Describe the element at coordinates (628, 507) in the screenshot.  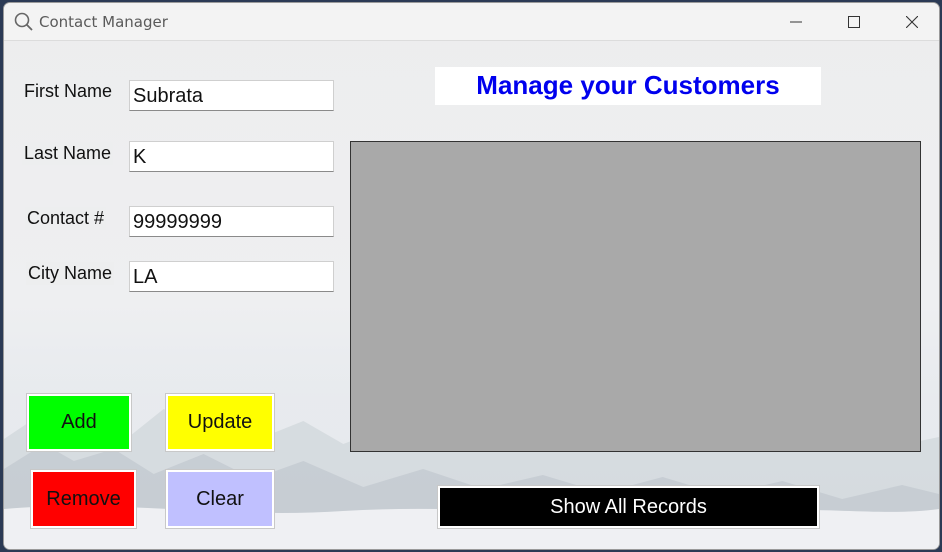
I see `show-all-records-button: Show All Records` at that location.